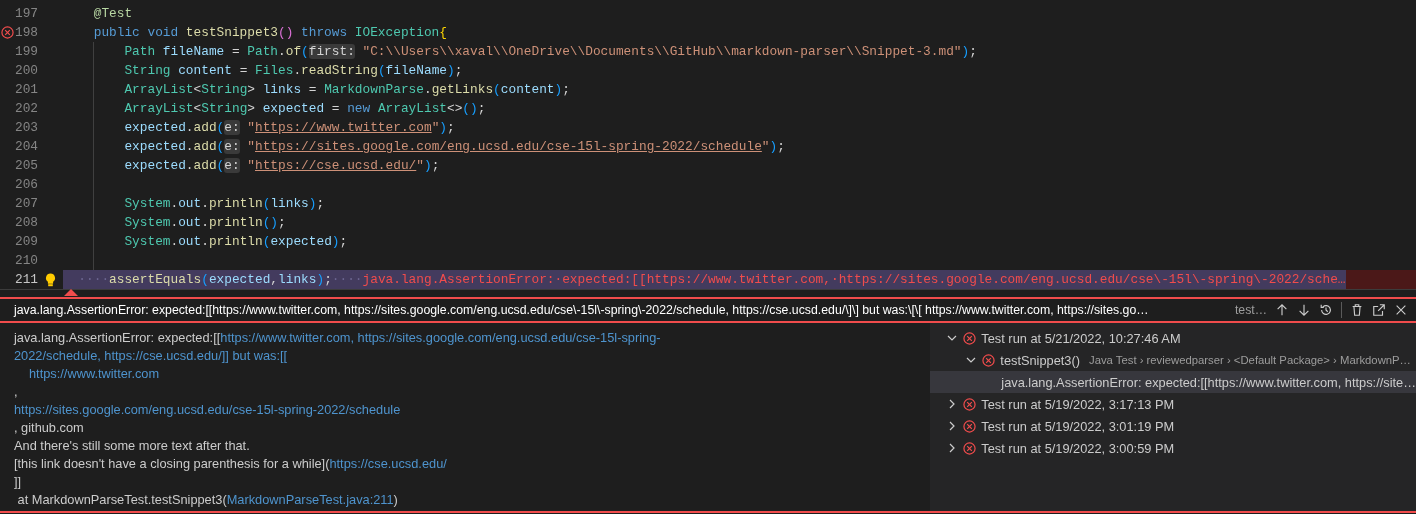  What do you see at coordinates (94, 373) in the screenshot?
I see `output-link: https://www.twitter.com` at bounding box center [94, 373].